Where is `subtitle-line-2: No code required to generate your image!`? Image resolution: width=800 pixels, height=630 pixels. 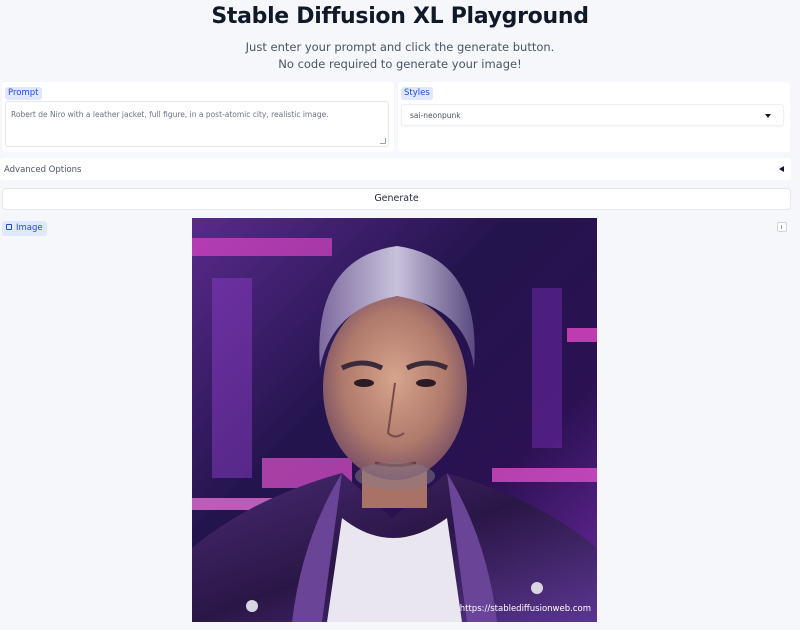
subtitle-line-2: No code required to generate your image! is located at coordinates (400, 64).